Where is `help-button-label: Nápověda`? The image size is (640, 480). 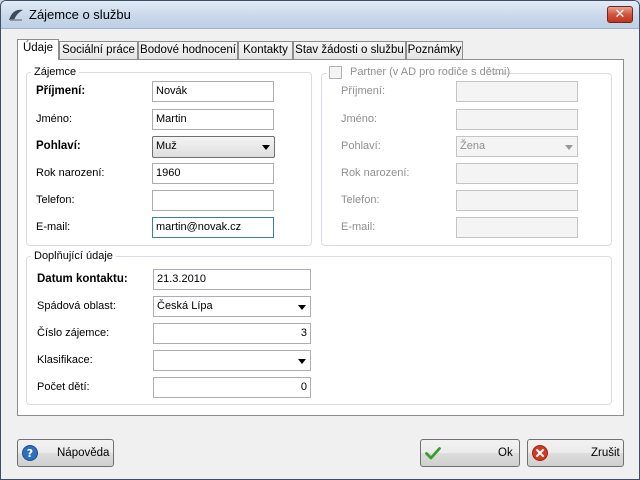
help-button-label: Nápověda is located at coordinates (83, 453).